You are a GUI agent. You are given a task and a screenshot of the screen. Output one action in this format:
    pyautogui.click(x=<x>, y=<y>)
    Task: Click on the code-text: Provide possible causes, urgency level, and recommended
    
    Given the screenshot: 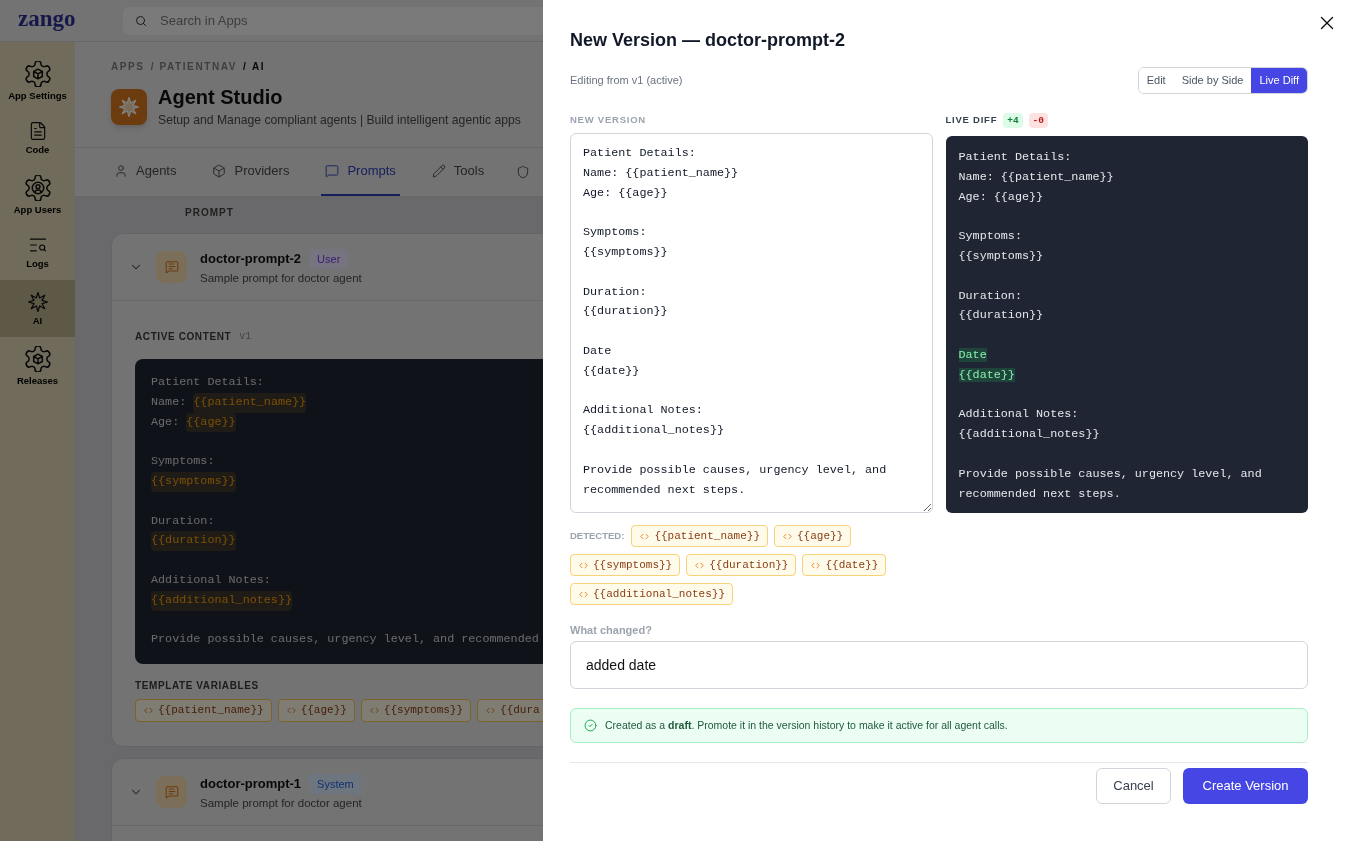 What is the action you would take?
    pyautogui.click(x=345, y=640)
    